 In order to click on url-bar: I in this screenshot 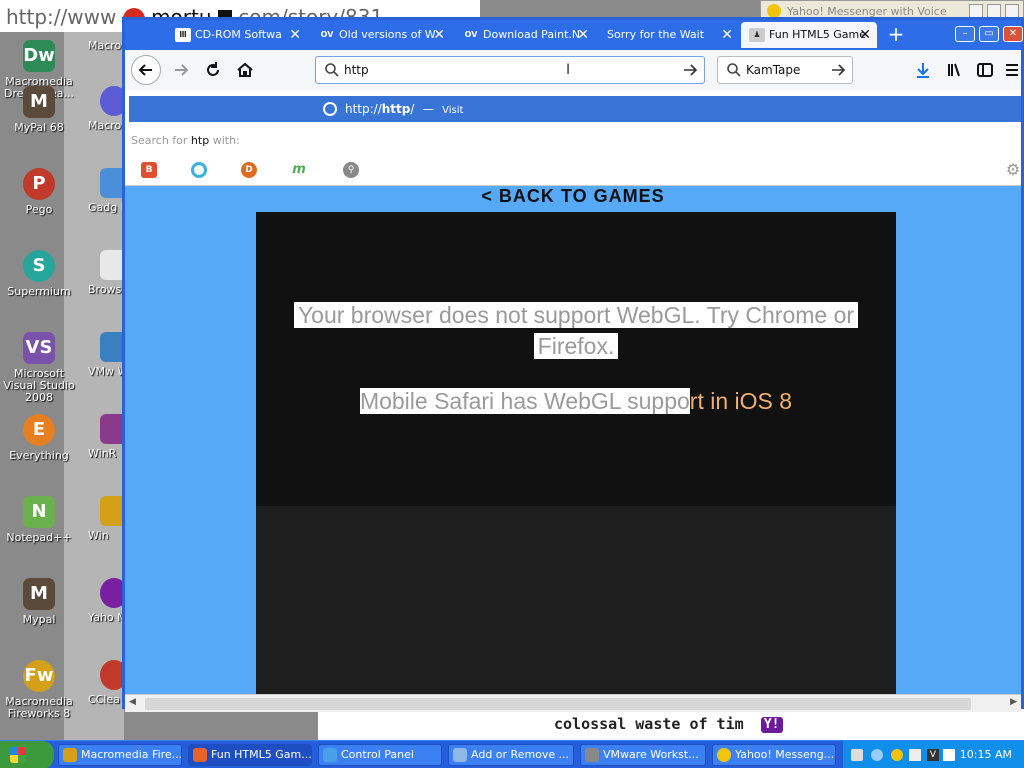, I will do `click(510, 70)`.